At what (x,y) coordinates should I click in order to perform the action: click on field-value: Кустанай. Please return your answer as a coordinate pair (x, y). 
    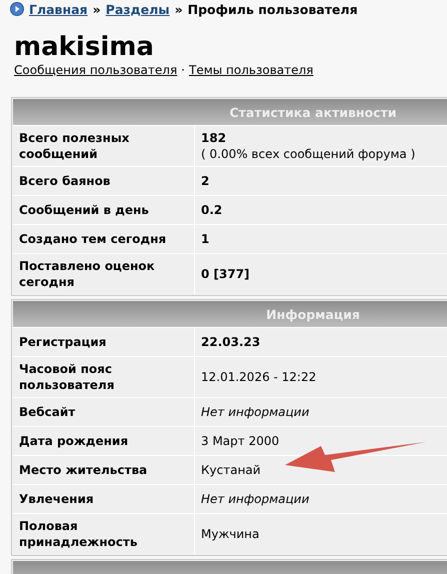
    Looking at the image, I should click on (231, 470).